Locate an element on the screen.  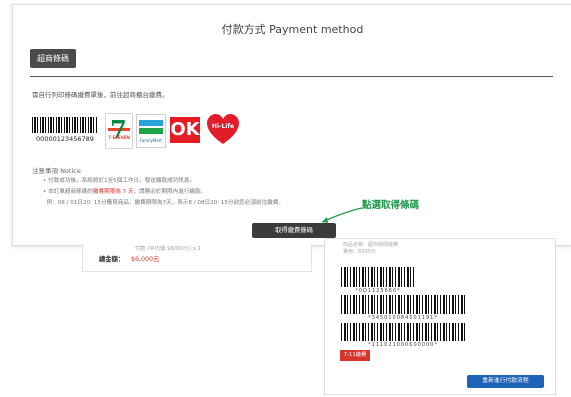
barcode-3-number: *111021000600000* is located at coordinates (403, 345).